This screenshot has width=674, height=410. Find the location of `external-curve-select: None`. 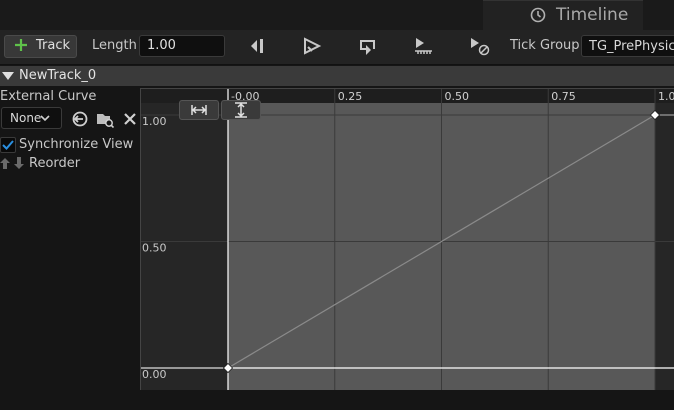

external-curve-select: None is located at coordinates (31, 118).